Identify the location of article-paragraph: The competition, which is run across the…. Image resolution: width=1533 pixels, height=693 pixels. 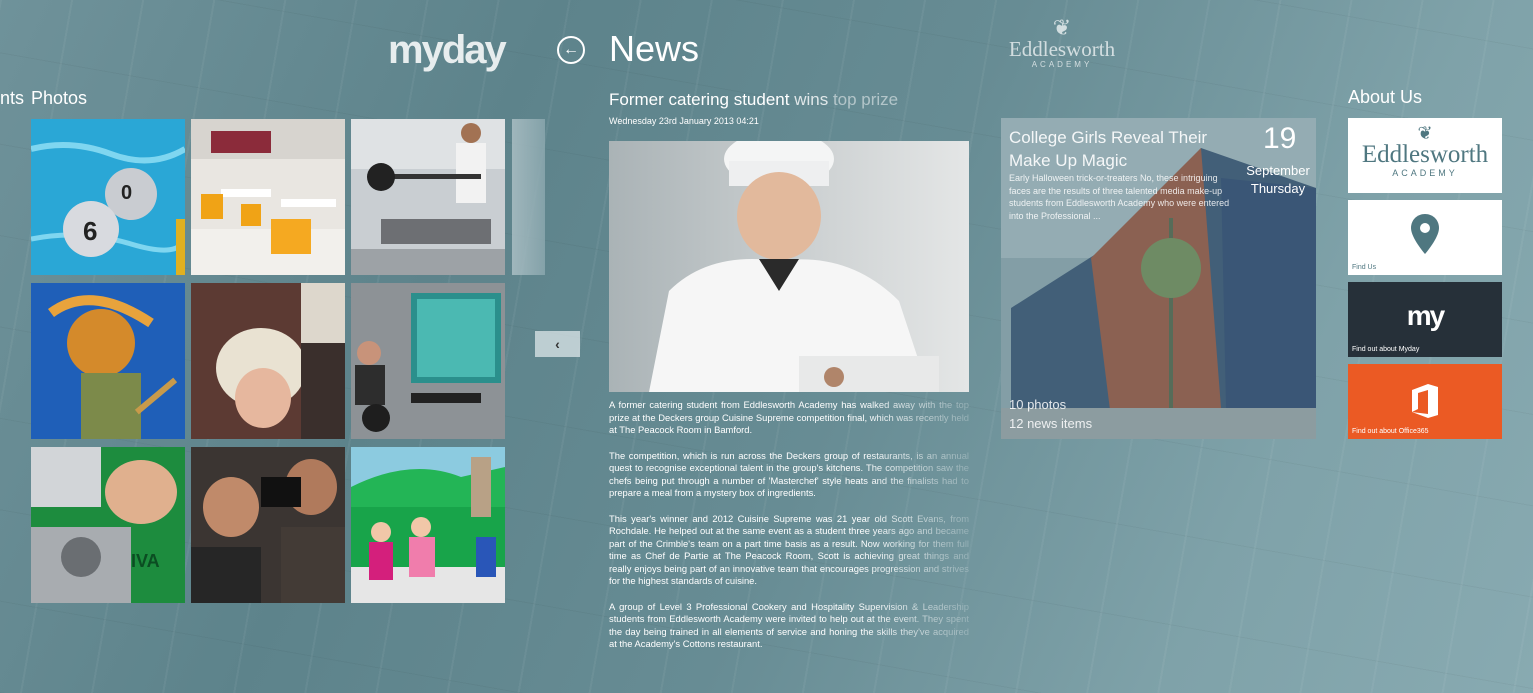
(789, 474).